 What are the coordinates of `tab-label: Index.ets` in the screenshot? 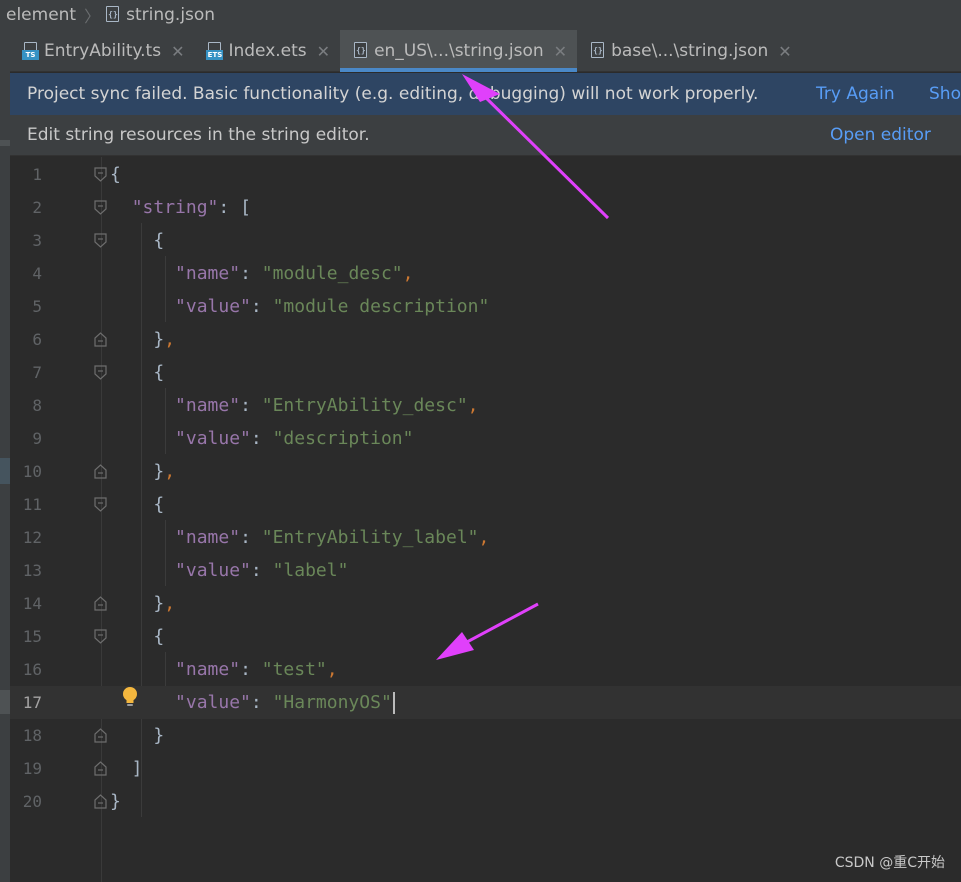 It's located at (267, 51).